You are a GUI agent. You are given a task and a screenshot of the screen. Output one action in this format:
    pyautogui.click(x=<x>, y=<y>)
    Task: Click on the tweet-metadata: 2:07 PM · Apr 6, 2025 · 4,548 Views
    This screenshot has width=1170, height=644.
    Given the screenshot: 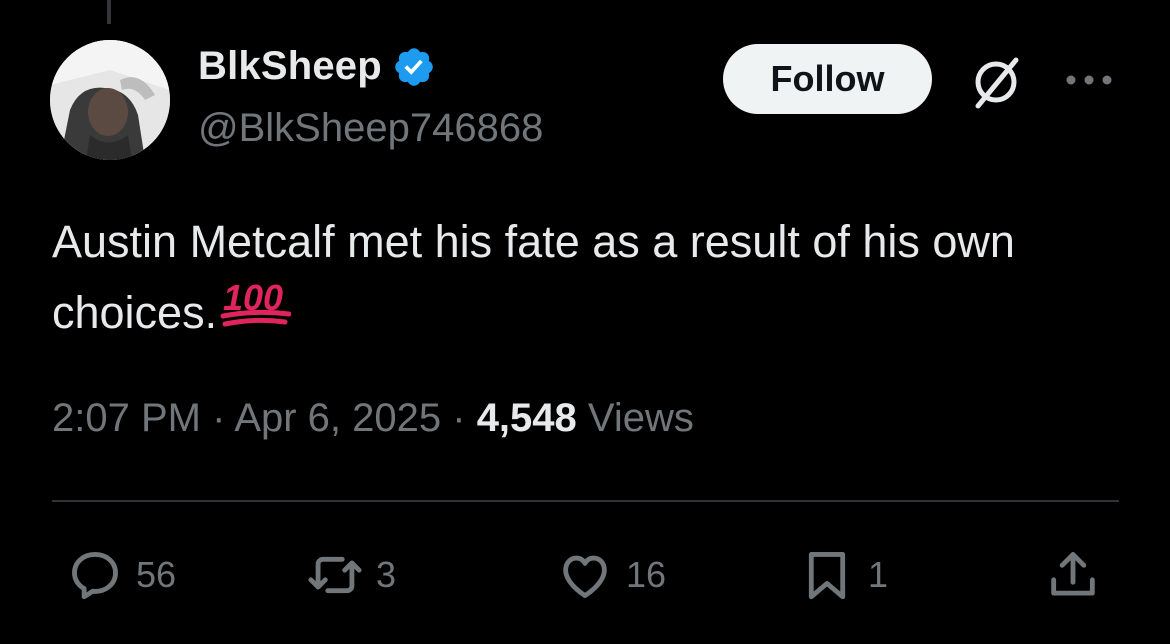 What is the action you would take?
    pyautogui.click(x=373, y=418)
    